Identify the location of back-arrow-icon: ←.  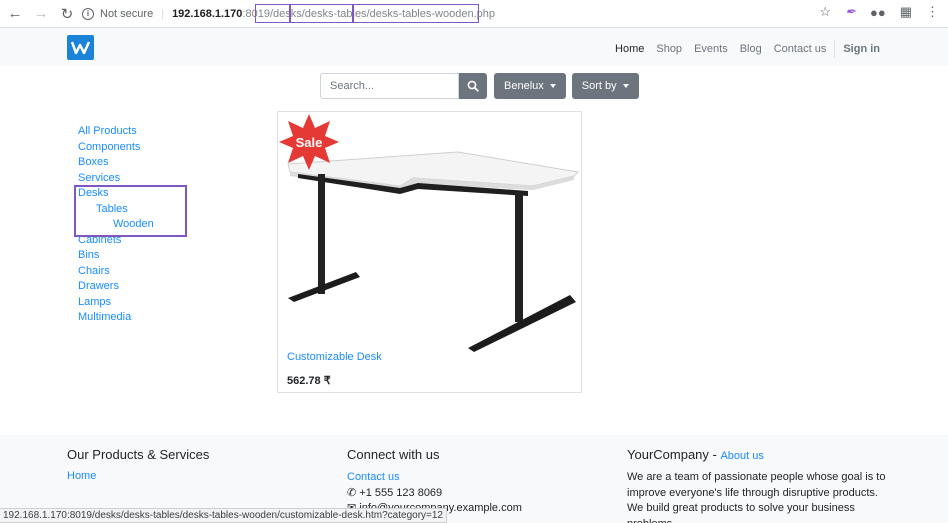
(15, 14).